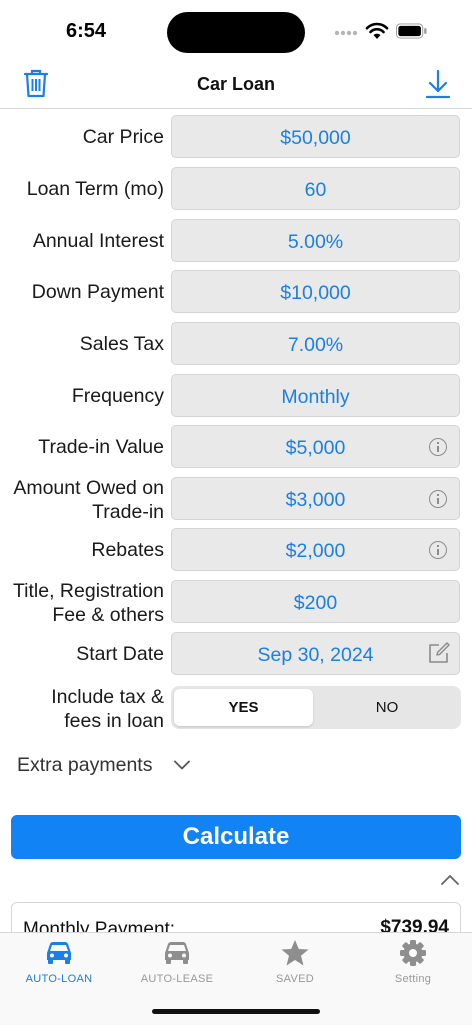 This screenshot has width=472, height=1025. Describe the element at coordinates (127, 550) in the screenshot. I see `rebates-label: Rebates` at that location.